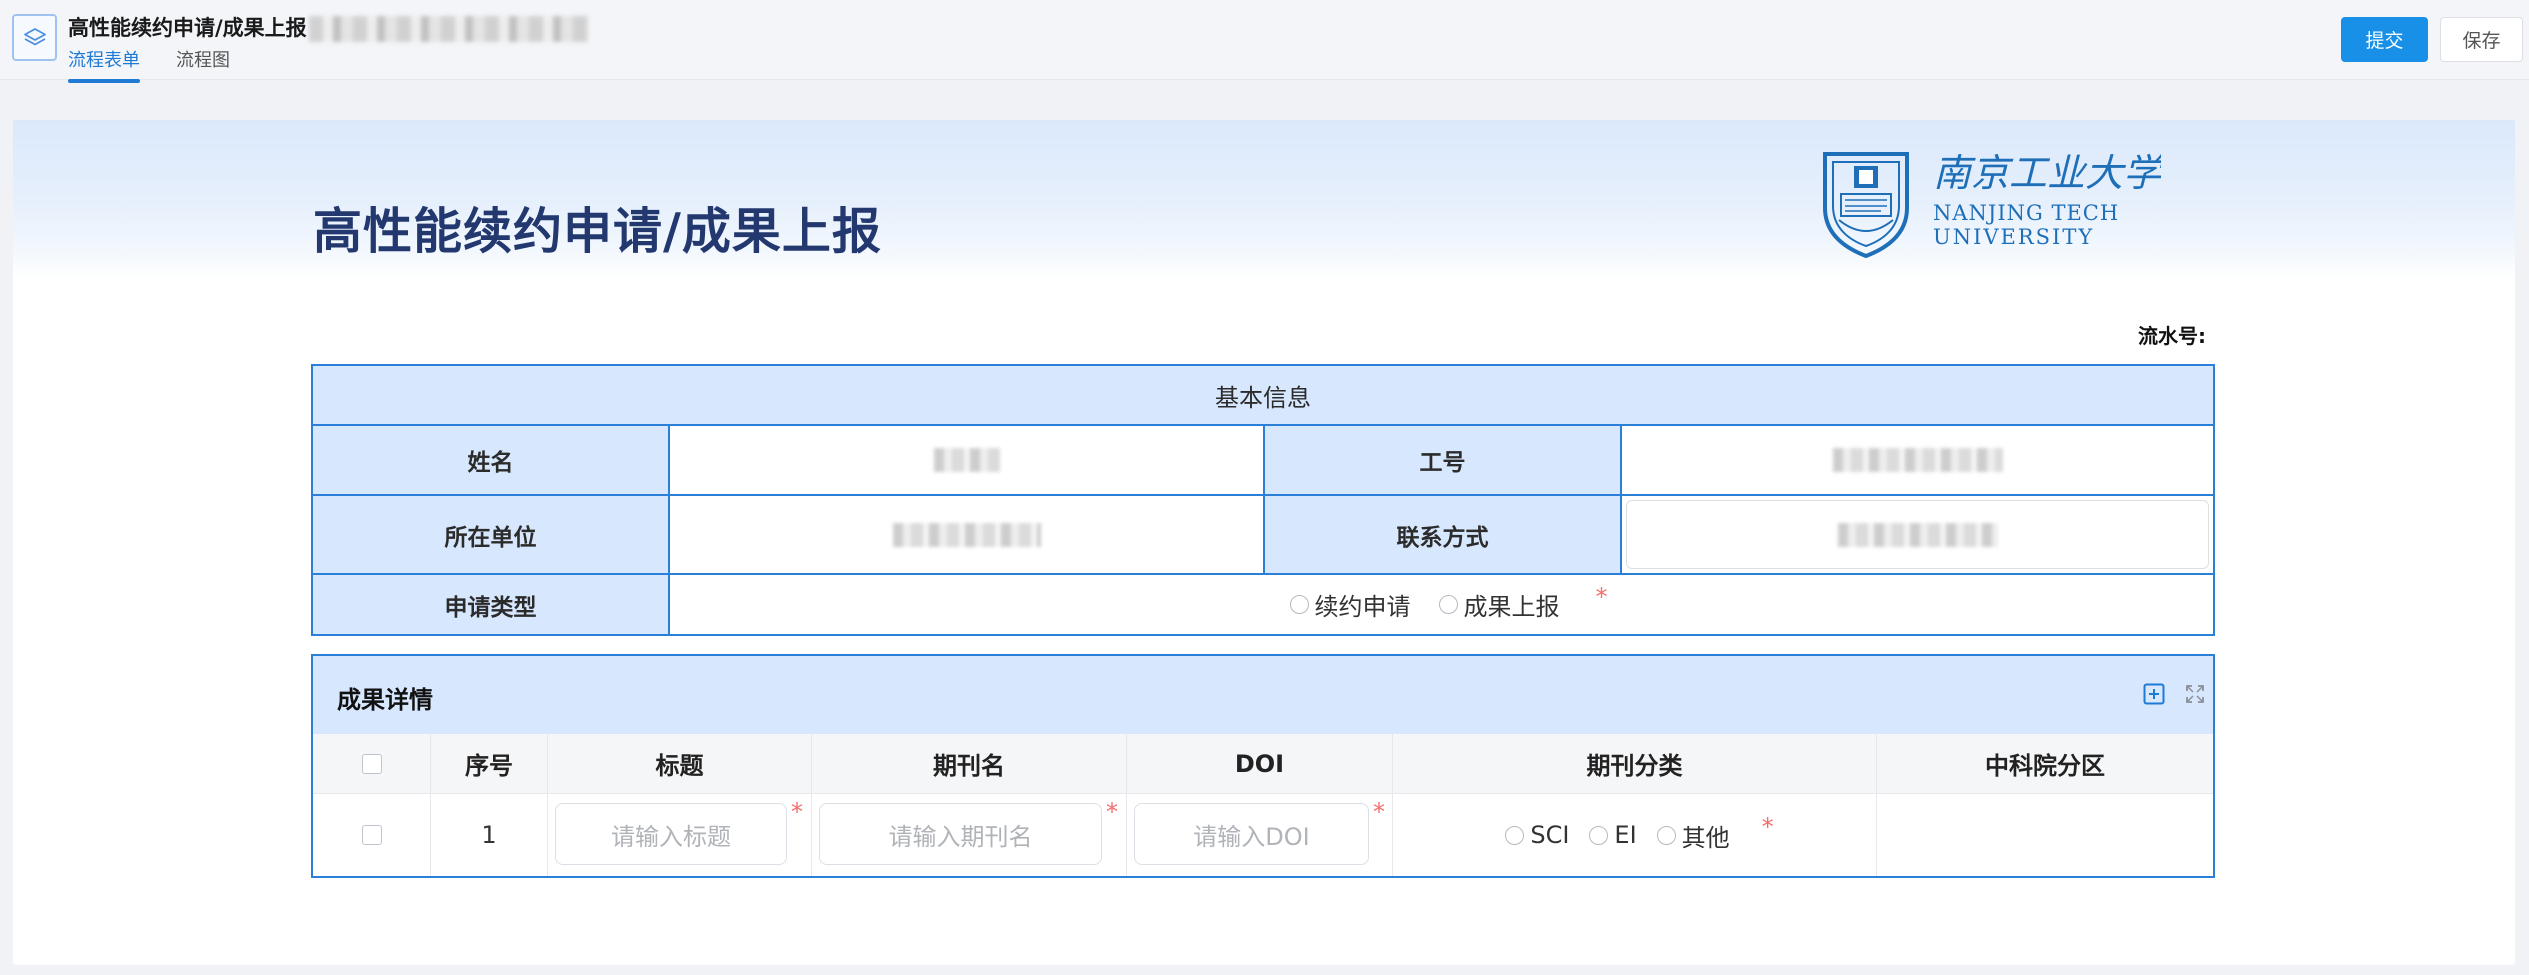 This screenshot has width=2529, height=975. I want to click on radio-sci-label: SCI, so click(1550, 835).